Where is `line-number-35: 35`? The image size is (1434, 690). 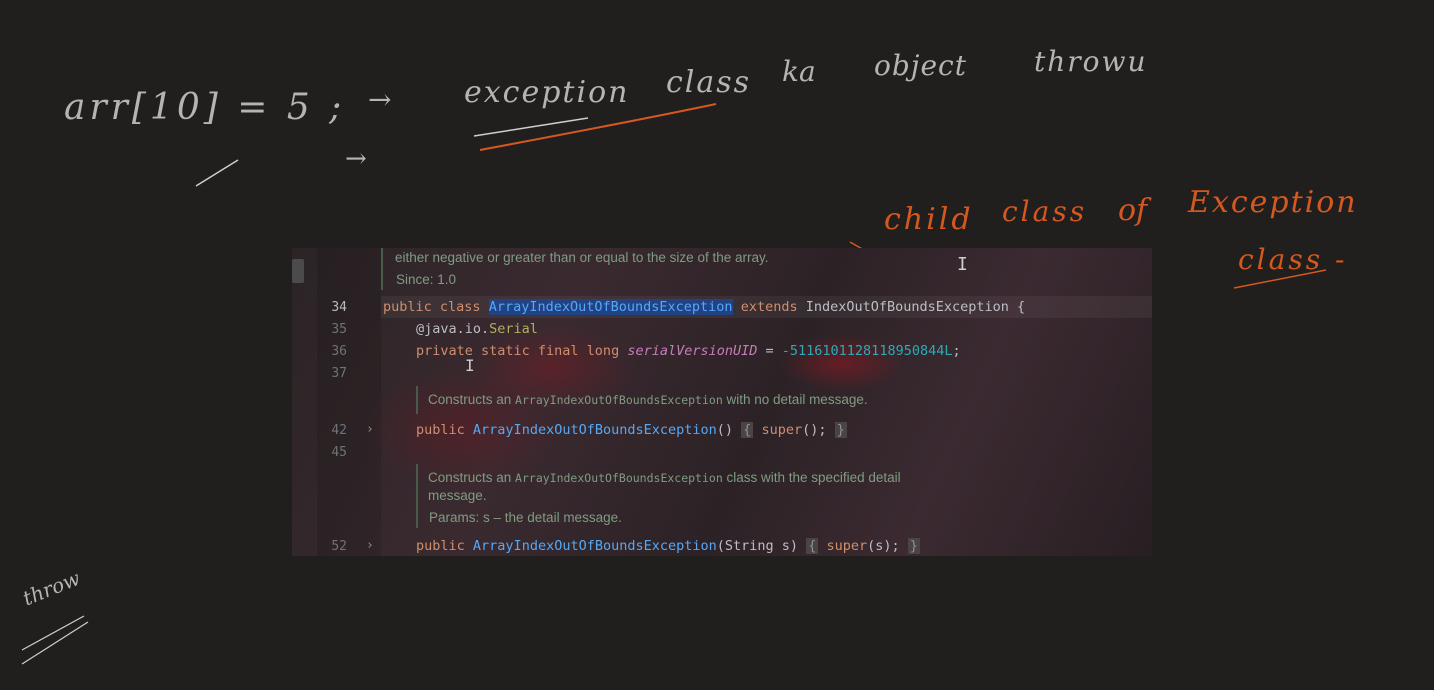 line-number-35: 35 is located at coordinates (339, 329).